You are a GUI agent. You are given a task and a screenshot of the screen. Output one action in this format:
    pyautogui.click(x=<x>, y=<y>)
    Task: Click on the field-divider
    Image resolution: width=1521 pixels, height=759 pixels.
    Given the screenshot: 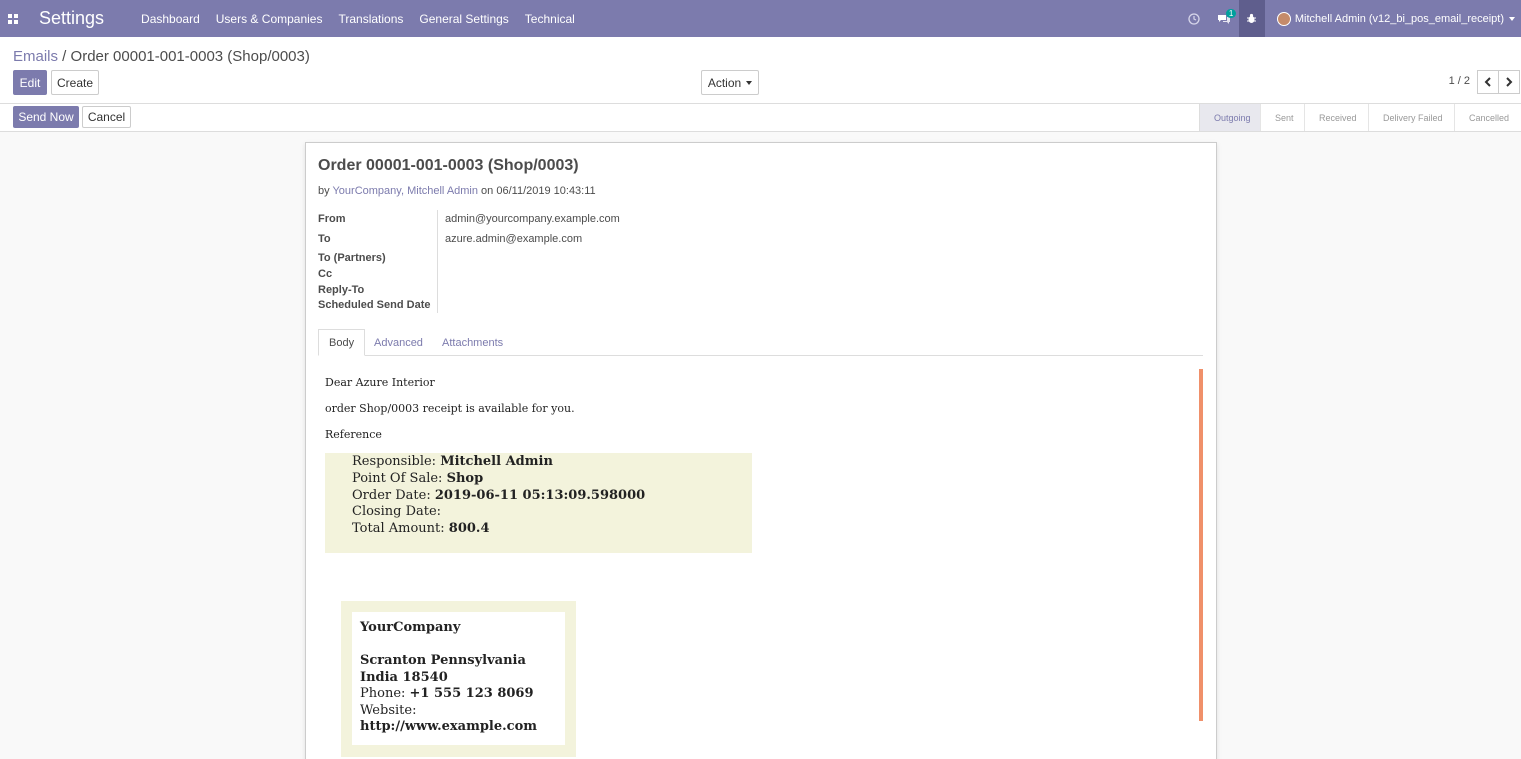 What is the action you would take?
    pyautogui.click(x=437, y=261)
    